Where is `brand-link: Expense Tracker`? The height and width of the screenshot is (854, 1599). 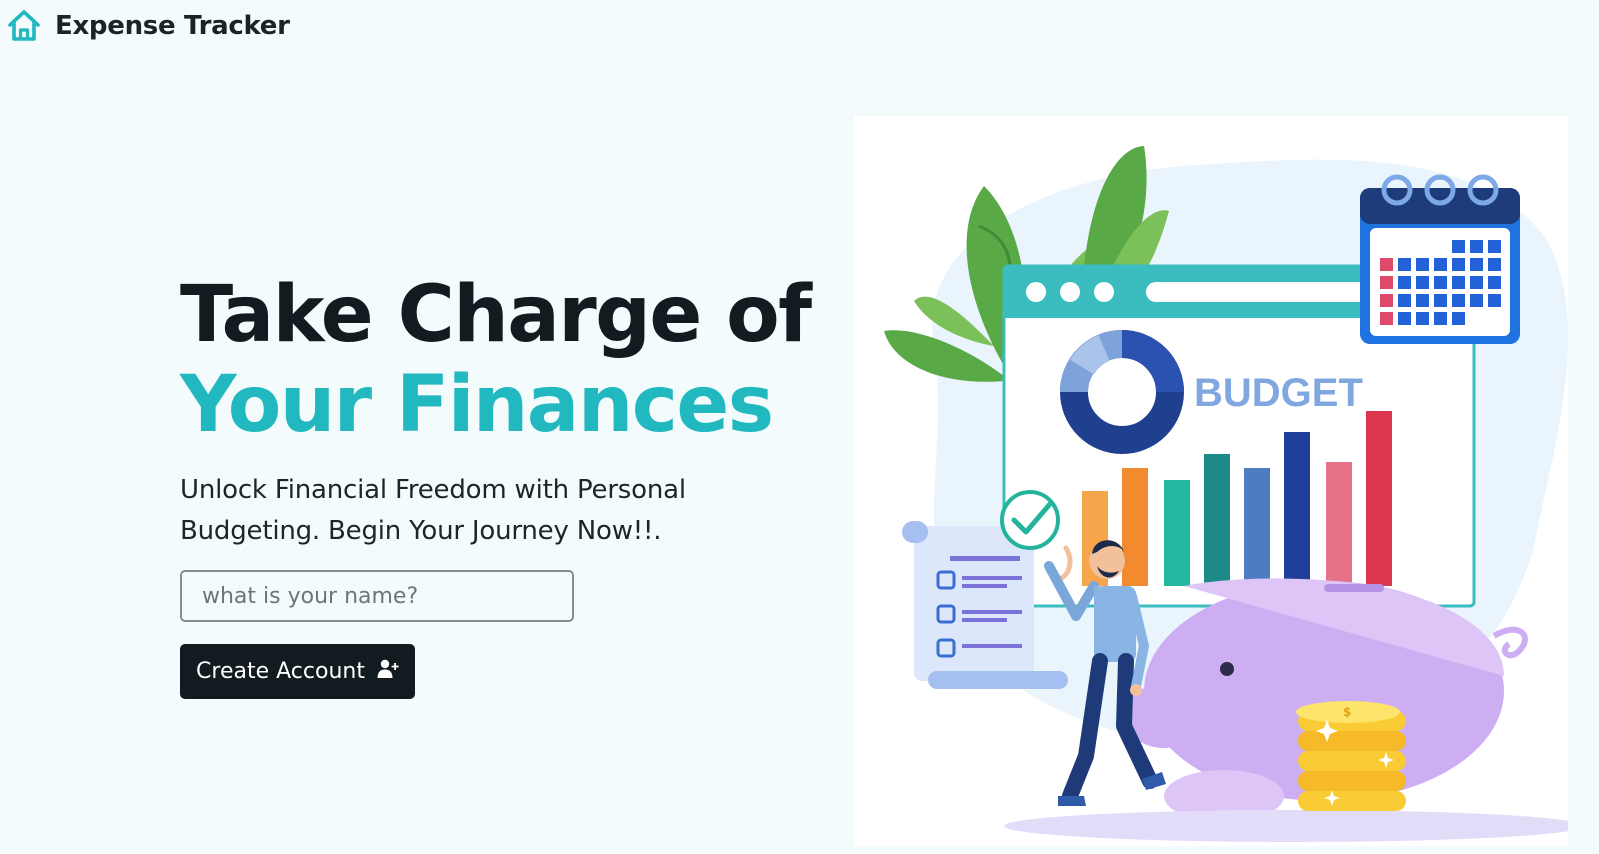
brand-link: Expense Tracker is located at coordinates (148, 26).